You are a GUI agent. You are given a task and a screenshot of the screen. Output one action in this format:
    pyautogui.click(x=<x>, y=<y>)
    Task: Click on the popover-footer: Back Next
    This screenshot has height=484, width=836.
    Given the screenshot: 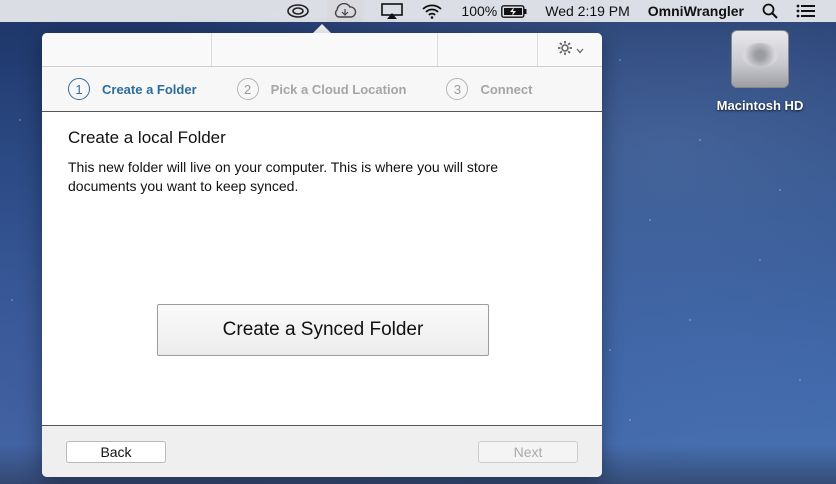 What is the action you would take?
    pyautogui.click(x=322, y=451)
    